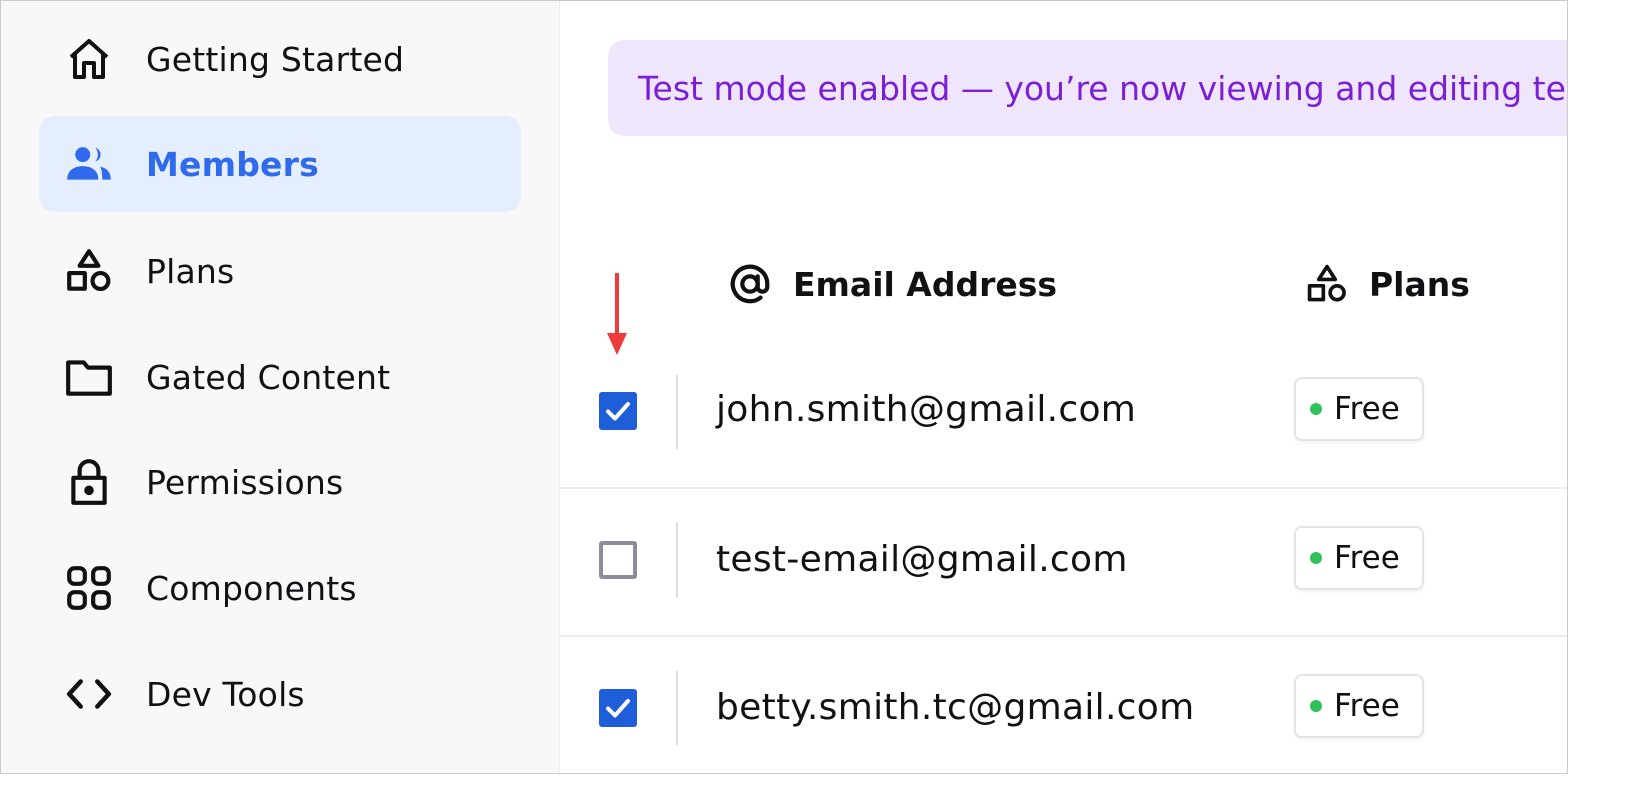 The image size is (1631, 805). Describe the element at coordinates (89, 482) in the screenshot. I see `lock-icon` at that location.